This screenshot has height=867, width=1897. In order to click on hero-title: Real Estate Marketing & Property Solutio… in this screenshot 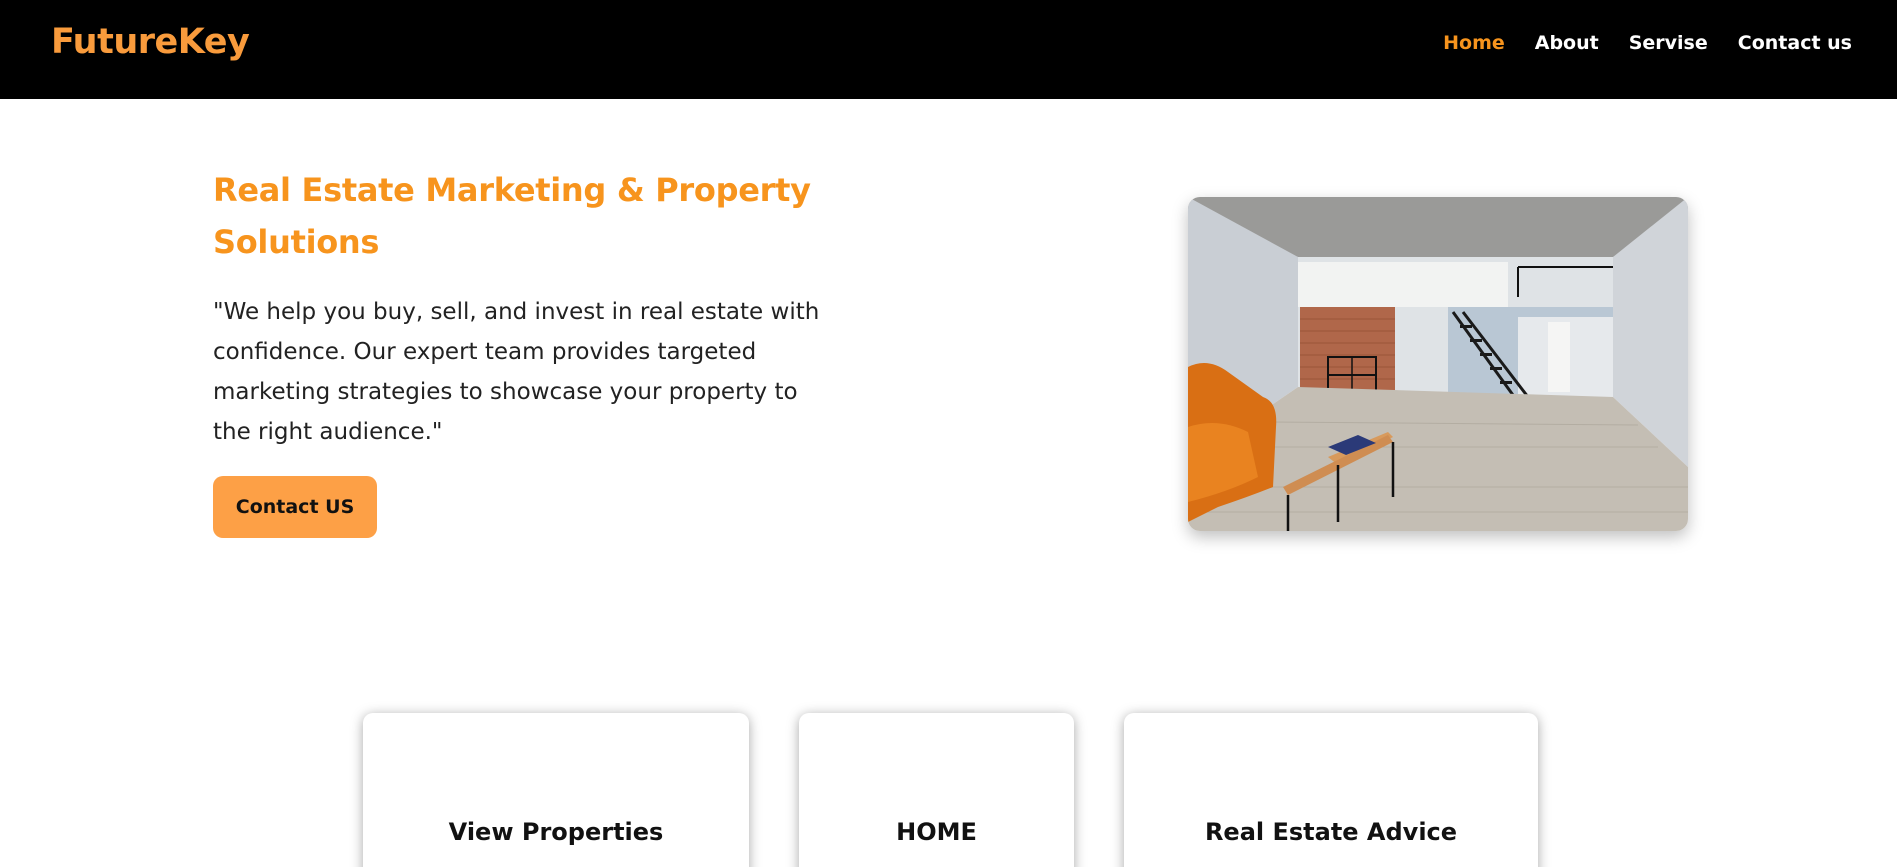, I will do `click(512, 216)`.